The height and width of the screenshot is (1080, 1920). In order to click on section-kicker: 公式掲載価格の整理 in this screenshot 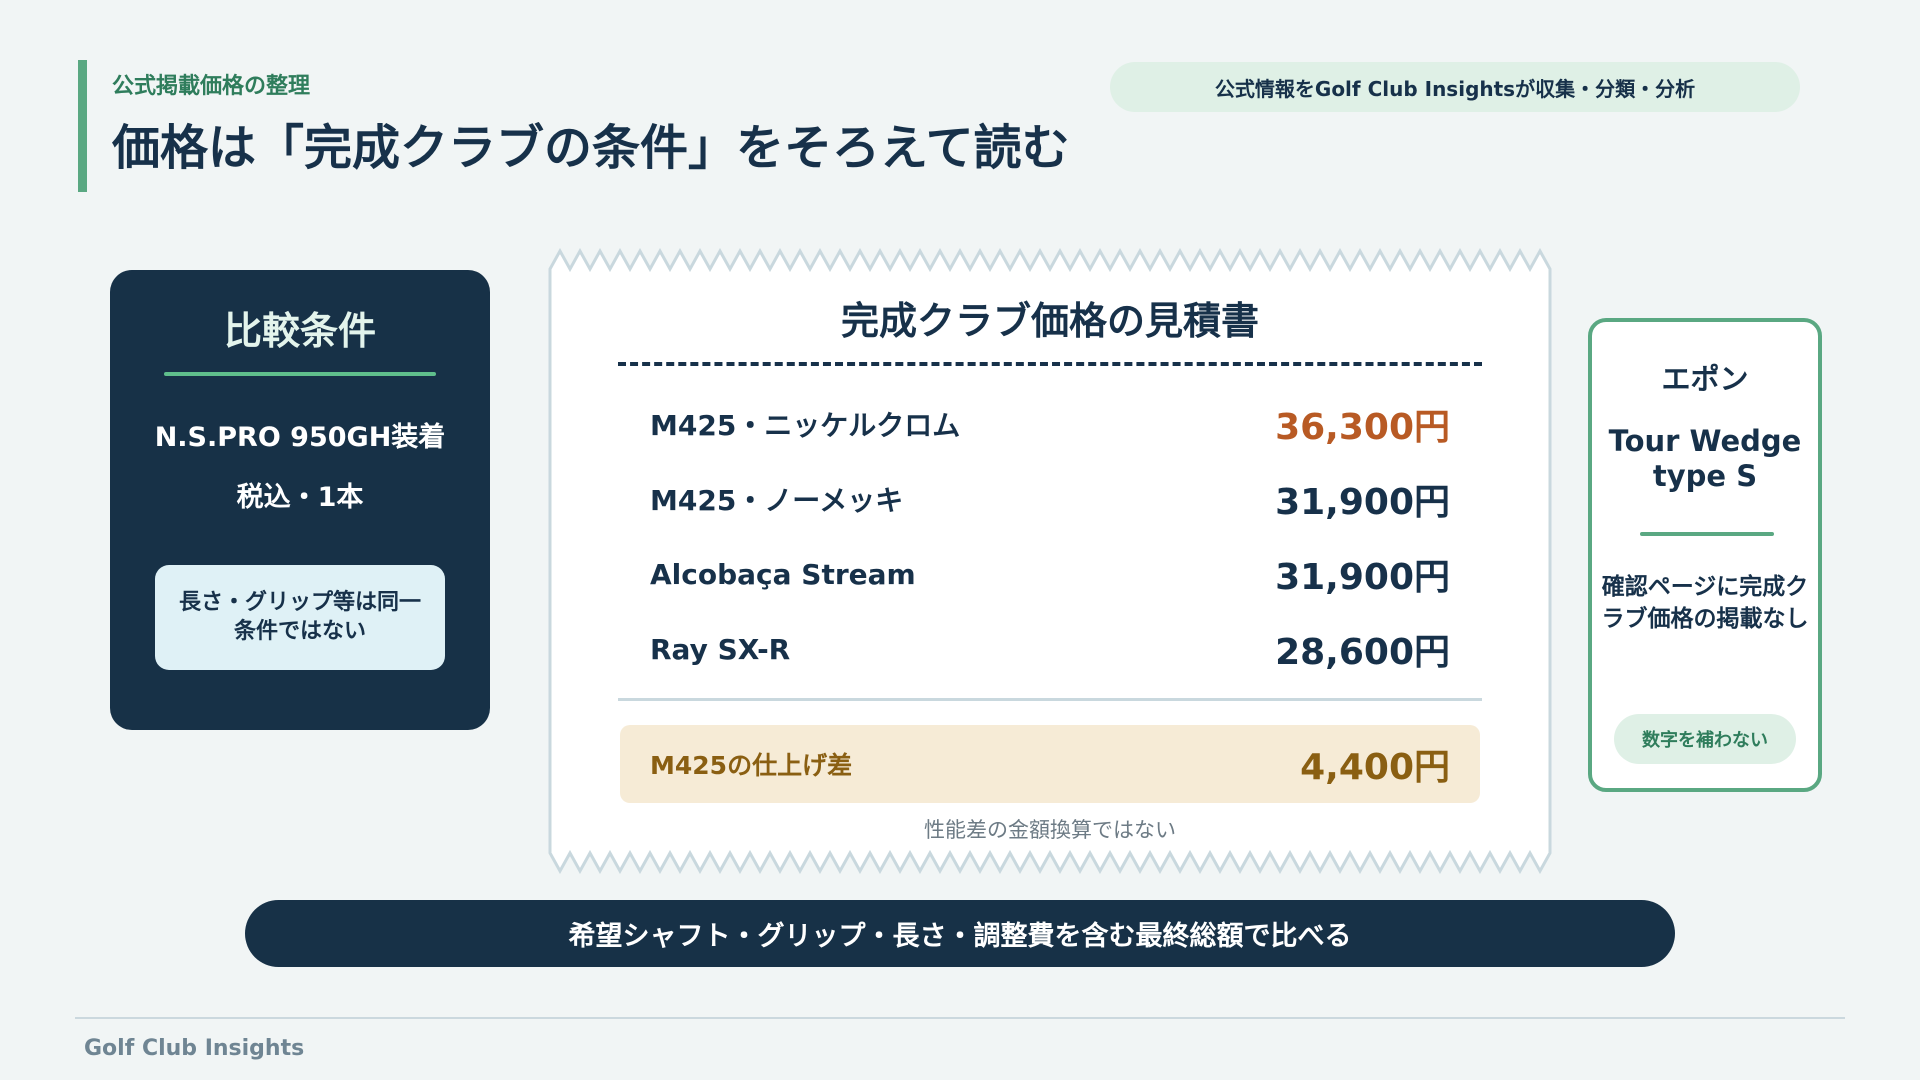, I will do `click(211, 86)`.